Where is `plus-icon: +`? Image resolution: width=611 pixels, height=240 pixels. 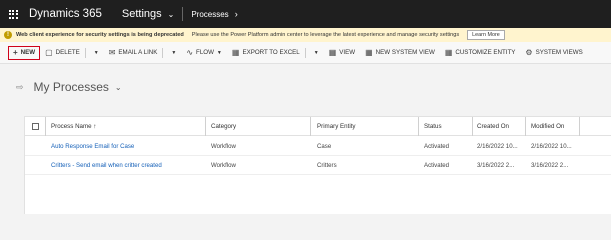 plus-icon: + is located at coordinates (15, 52).